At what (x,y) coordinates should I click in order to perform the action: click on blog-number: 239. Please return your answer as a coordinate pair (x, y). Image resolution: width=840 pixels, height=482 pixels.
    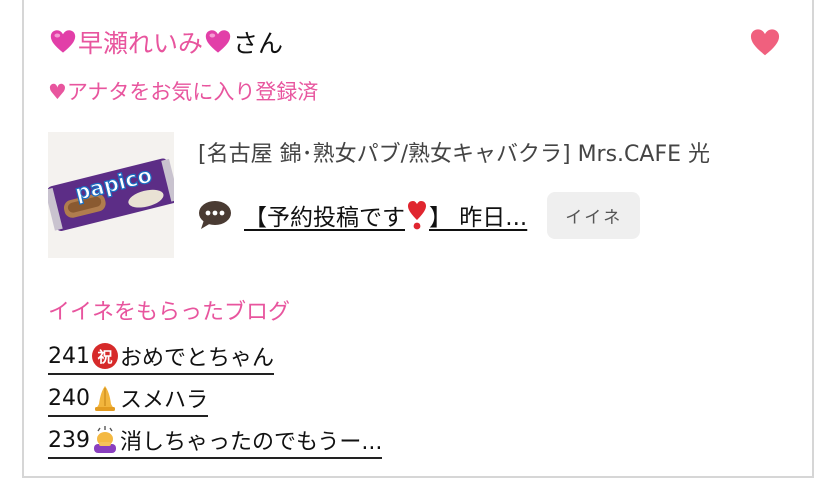
    Looking at the image, I should click on (69, 440).